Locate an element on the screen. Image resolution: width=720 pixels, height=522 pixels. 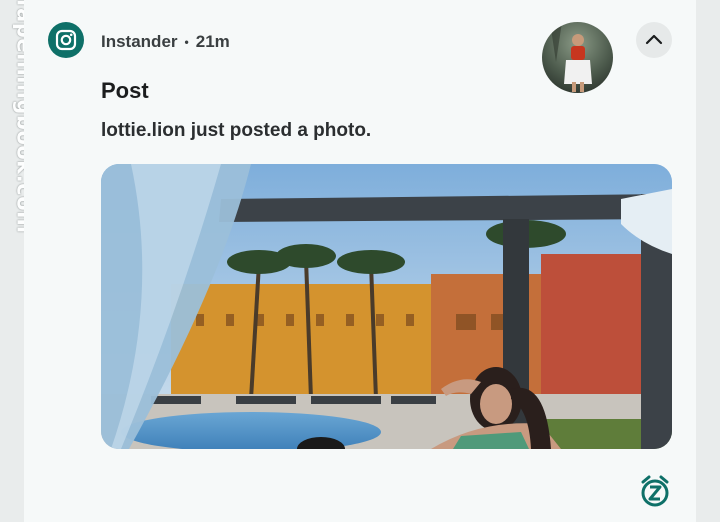
notification-title: Post is located at coordinates (125, 90).